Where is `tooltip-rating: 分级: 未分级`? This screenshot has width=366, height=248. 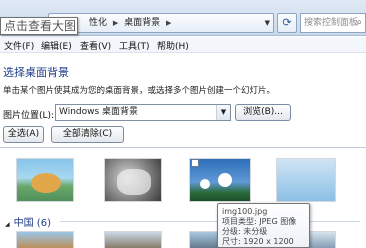
tooltip-rating: 分级: 未分级 is located at coordinates (245, 231).